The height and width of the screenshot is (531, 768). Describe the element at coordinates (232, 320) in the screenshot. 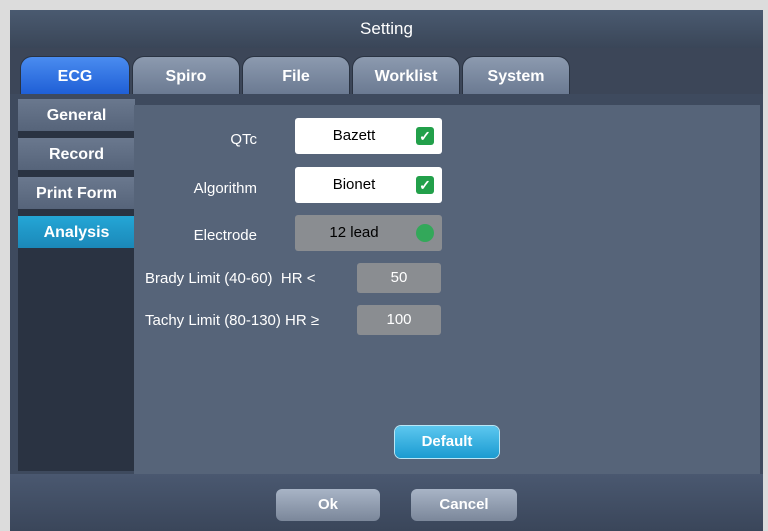

I see `tachy-limit-label: Tachy Limit (80-130) HR ≥` at that location.